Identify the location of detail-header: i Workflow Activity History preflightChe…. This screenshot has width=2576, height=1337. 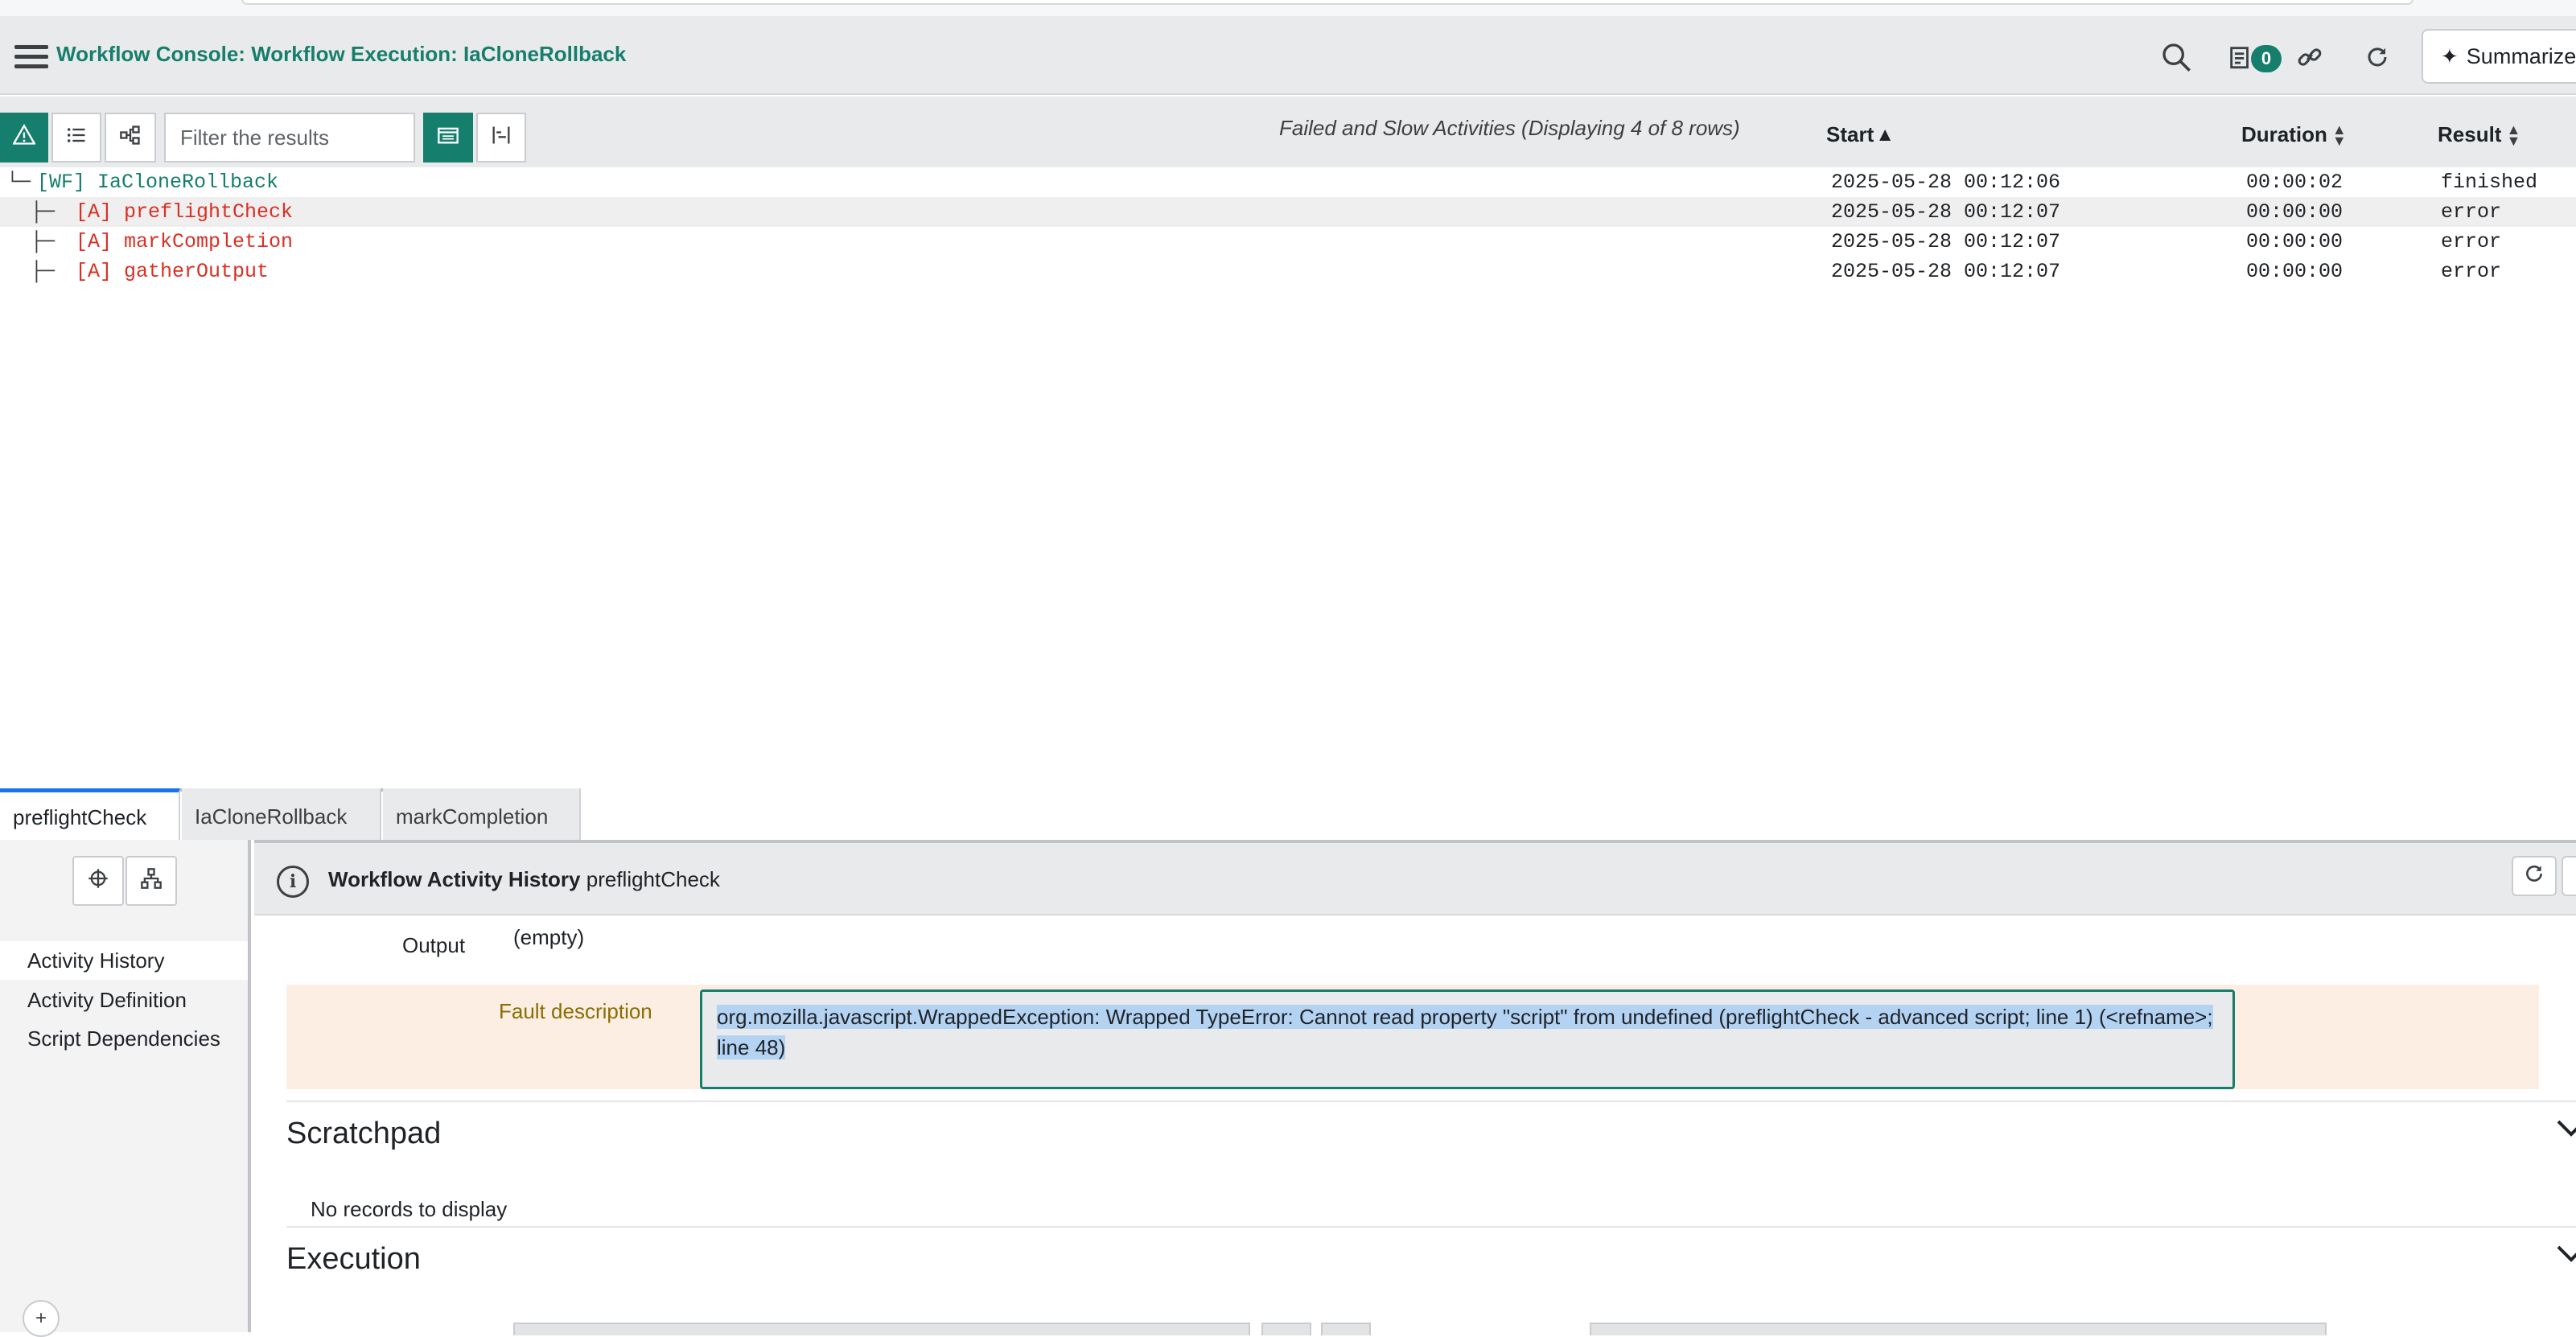
(1415, 879).